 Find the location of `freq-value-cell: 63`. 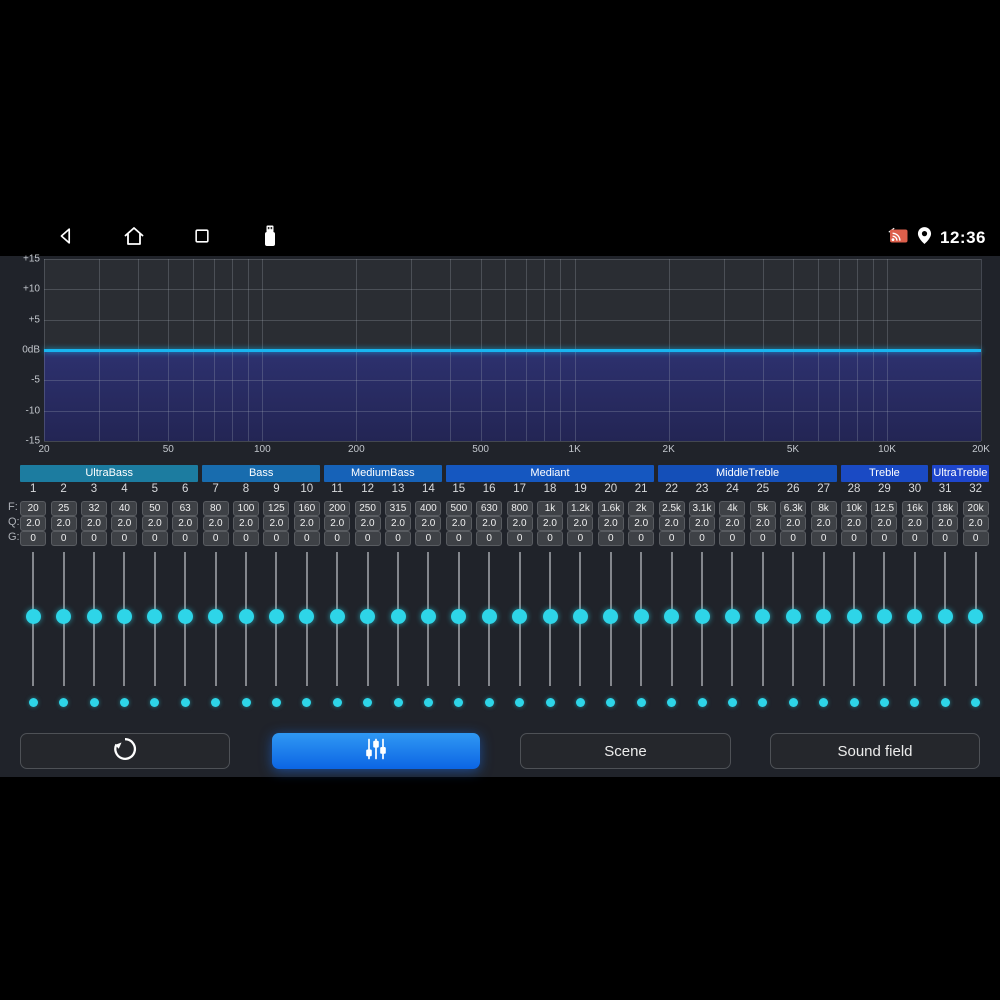

freq-value-cell: 63 is located at coordinates (185, 508).